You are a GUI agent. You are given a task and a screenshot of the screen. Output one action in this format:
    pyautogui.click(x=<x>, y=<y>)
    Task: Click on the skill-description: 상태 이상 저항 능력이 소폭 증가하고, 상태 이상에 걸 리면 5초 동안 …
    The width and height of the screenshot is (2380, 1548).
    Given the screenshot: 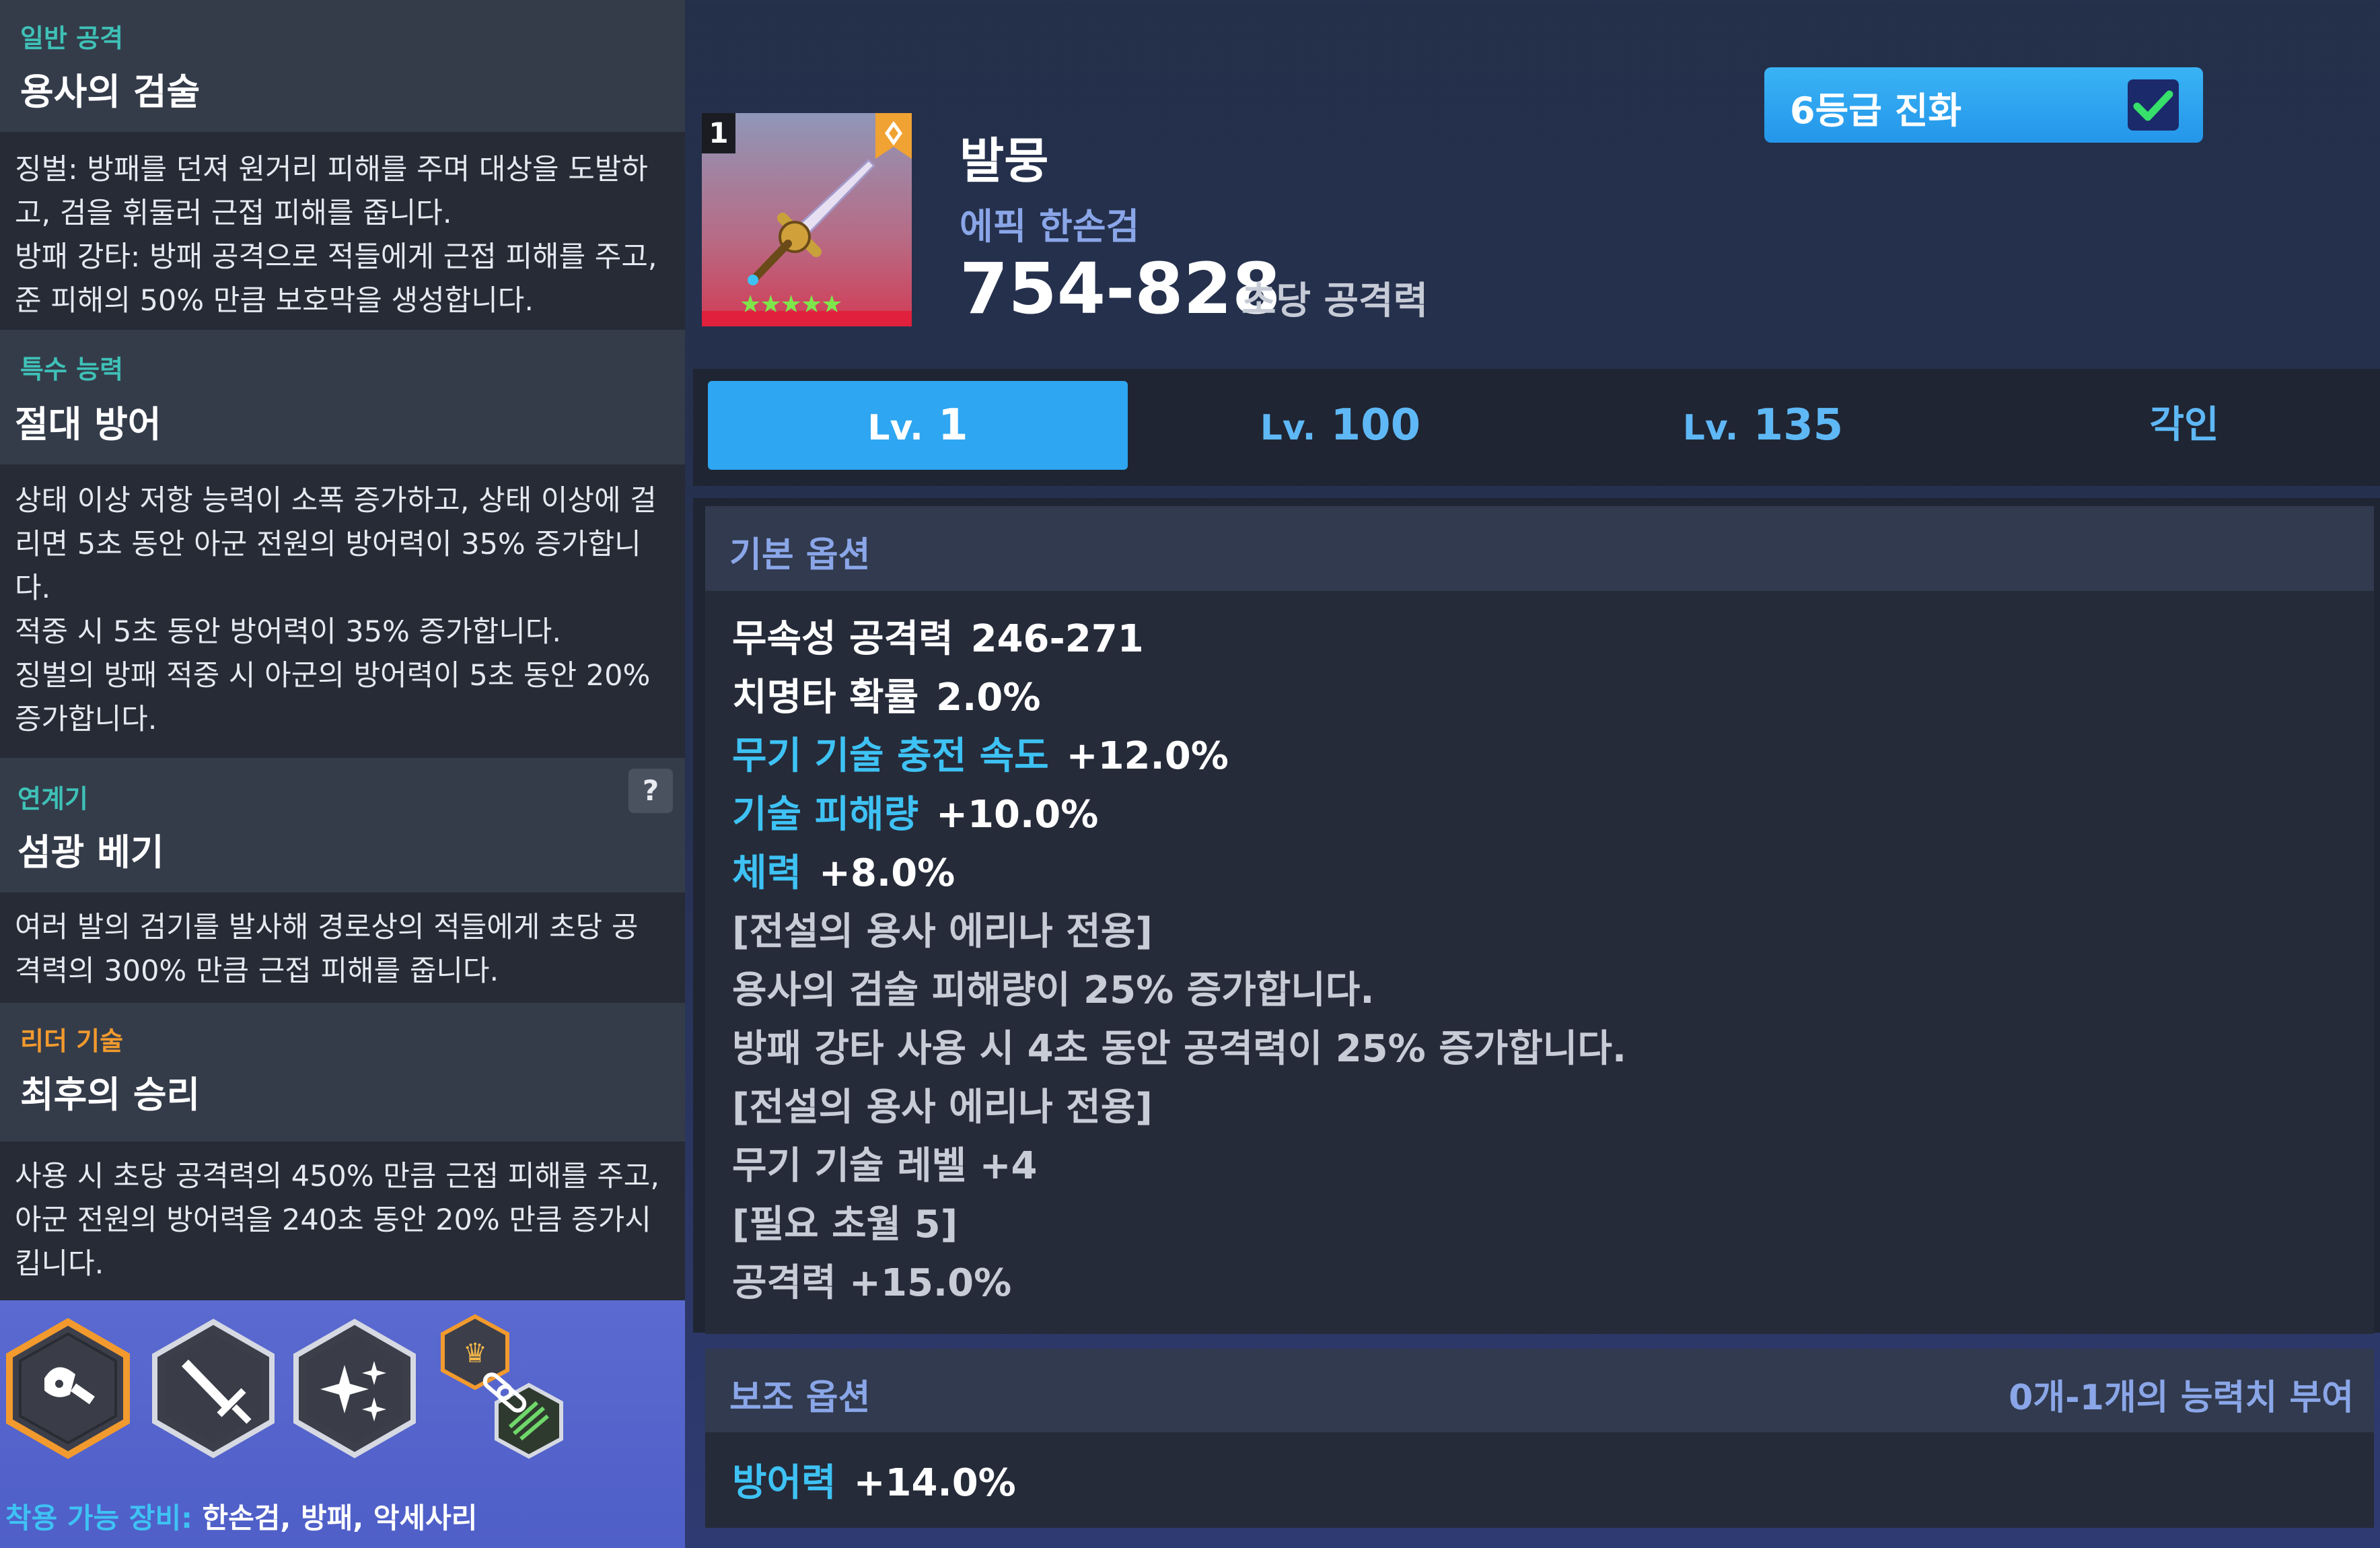 What is the action you would take?
    pyautogui.click(x=336, y=610)
    